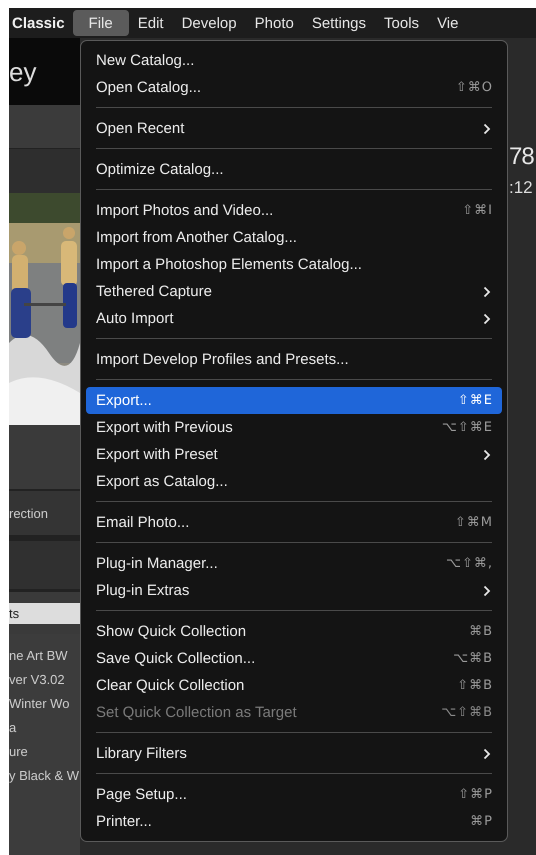 The height and width of the screenshot is (855, 536). I want to click on shortcut-label: ⌥⌘B, so click(473, 658).